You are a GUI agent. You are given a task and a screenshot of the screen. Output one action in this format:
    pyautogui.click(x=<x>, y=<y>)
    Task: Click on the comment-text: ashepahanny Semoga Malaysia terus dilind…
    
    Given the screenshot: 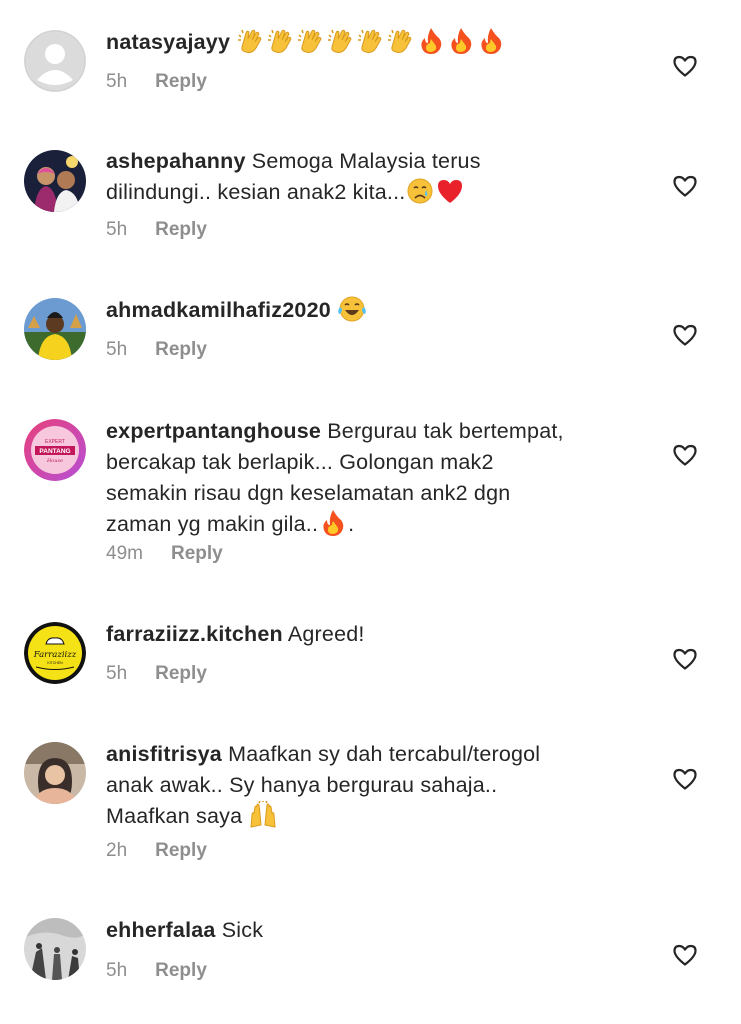 What is the action you would take?
    pyautogui.click(x=376, y=177)
    